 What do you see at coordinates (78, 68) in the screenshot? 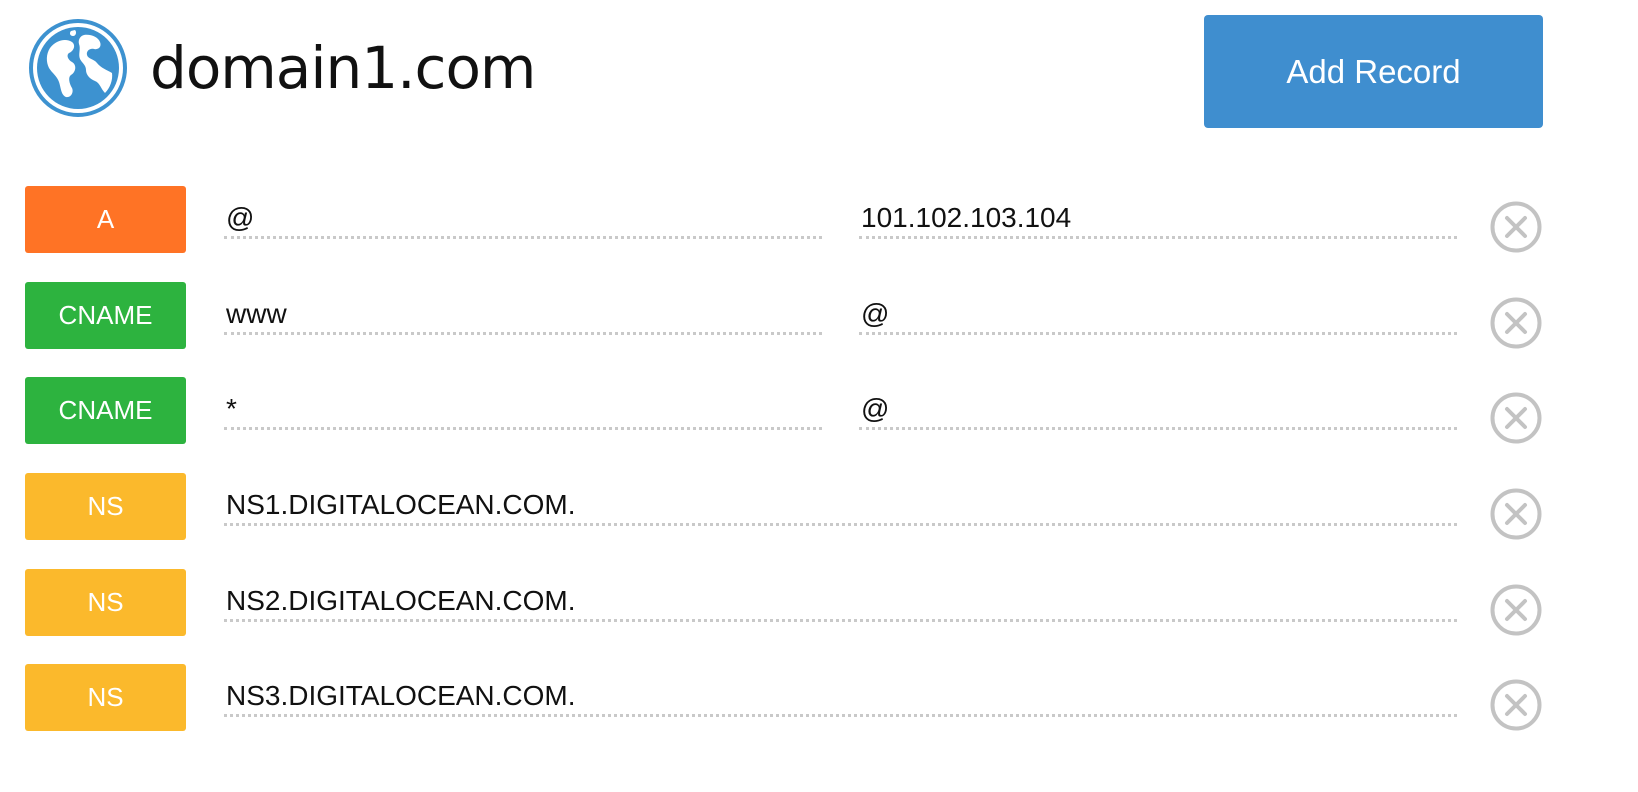
I see `globe-icon` at bounding box center [78, 68].